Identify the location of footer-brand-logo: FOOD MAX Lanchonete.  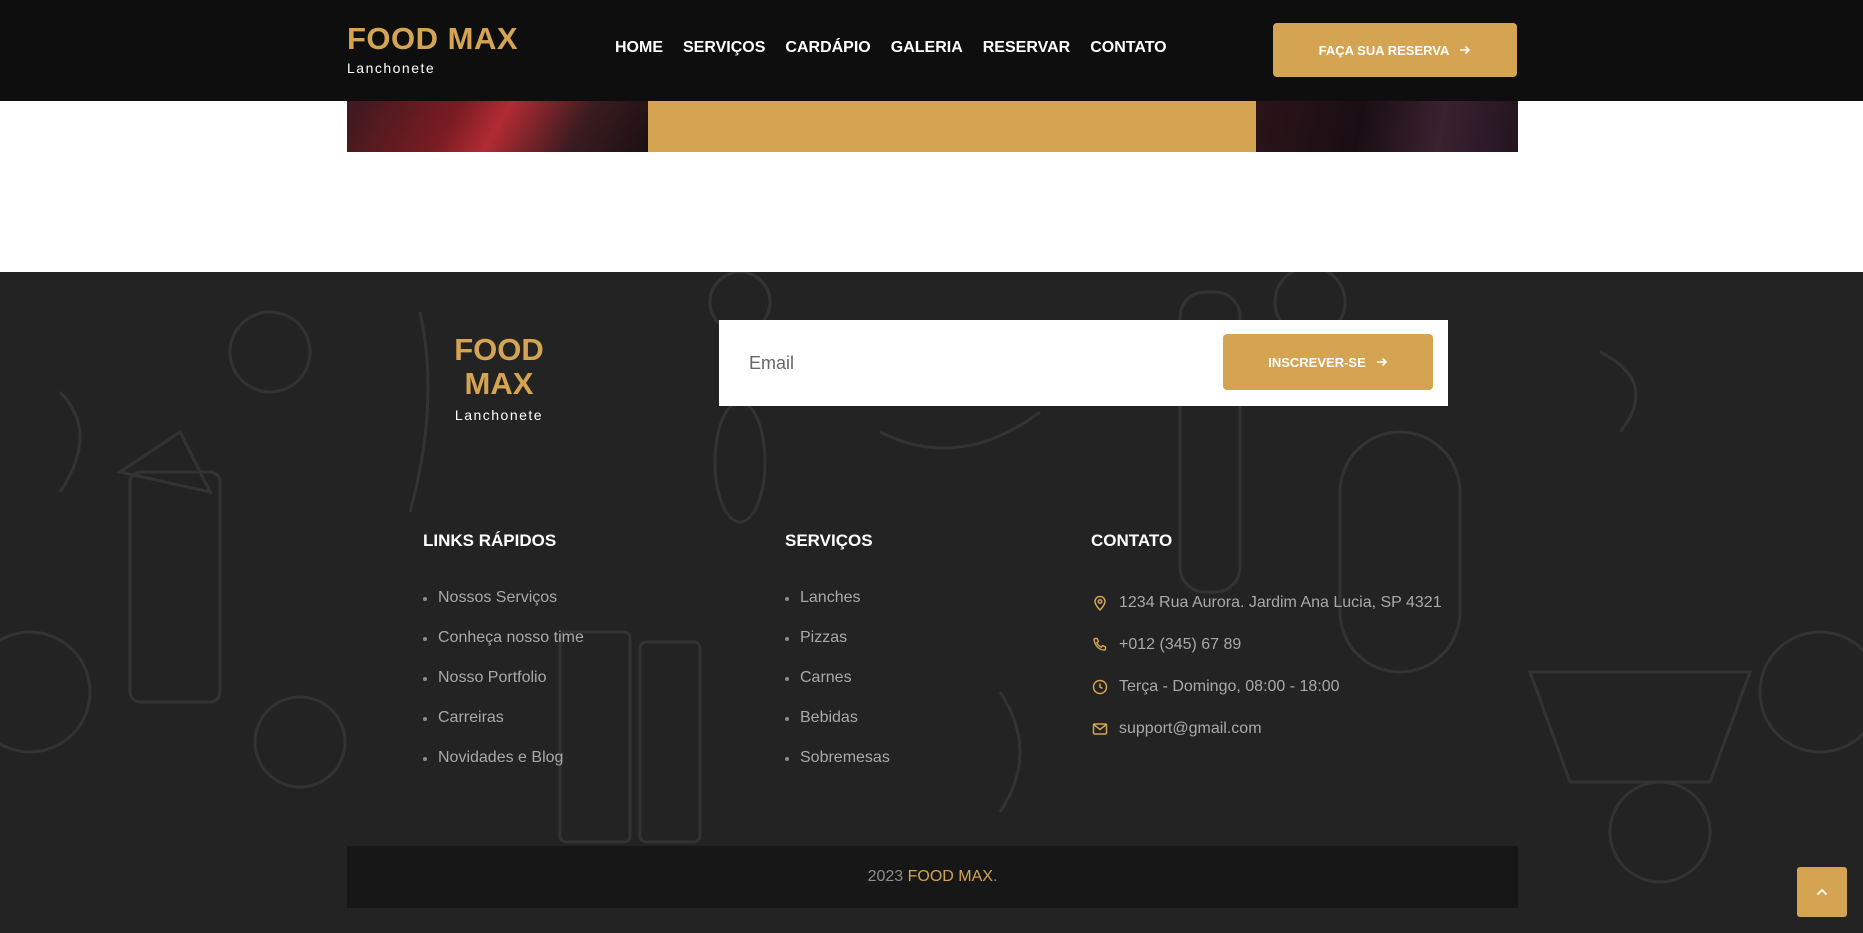
(499, 378).